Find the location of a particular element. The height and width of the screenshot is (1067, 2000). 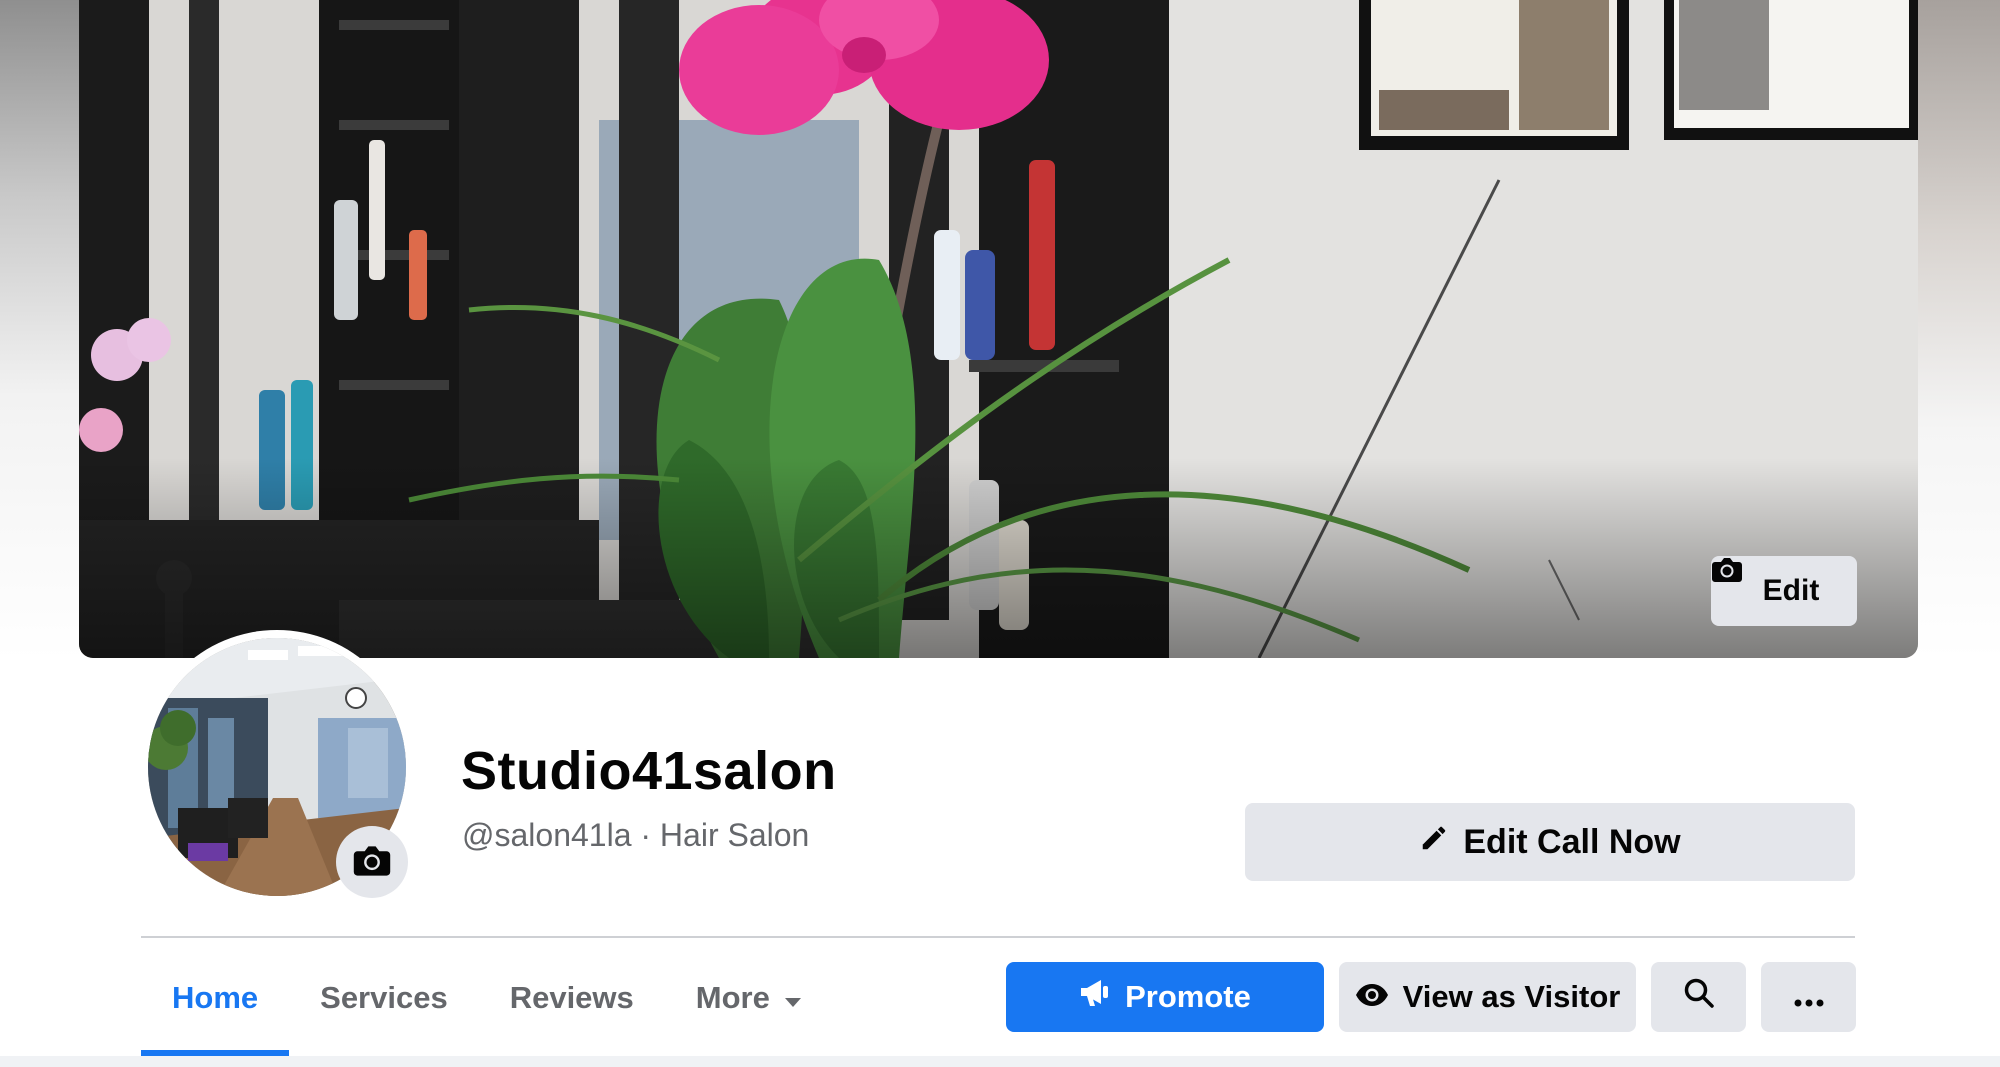

promote-button: Promote is located at coordinates (1165, 997).